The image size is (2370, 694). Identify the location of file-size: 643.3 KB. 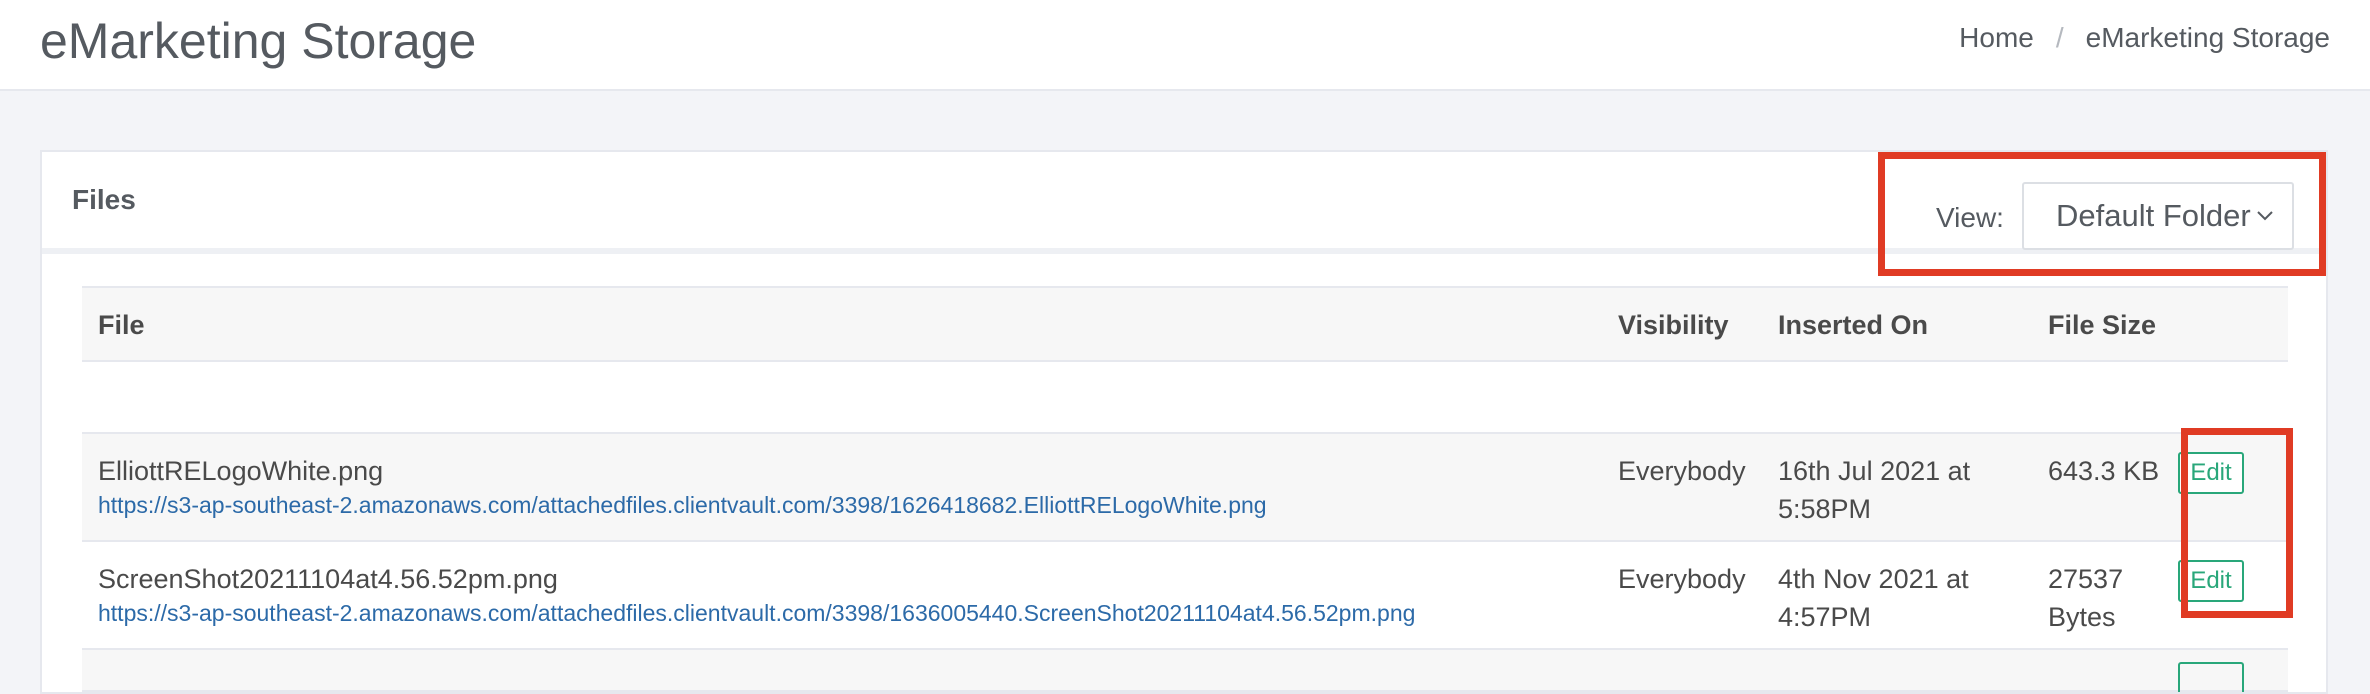
(2104, 471).